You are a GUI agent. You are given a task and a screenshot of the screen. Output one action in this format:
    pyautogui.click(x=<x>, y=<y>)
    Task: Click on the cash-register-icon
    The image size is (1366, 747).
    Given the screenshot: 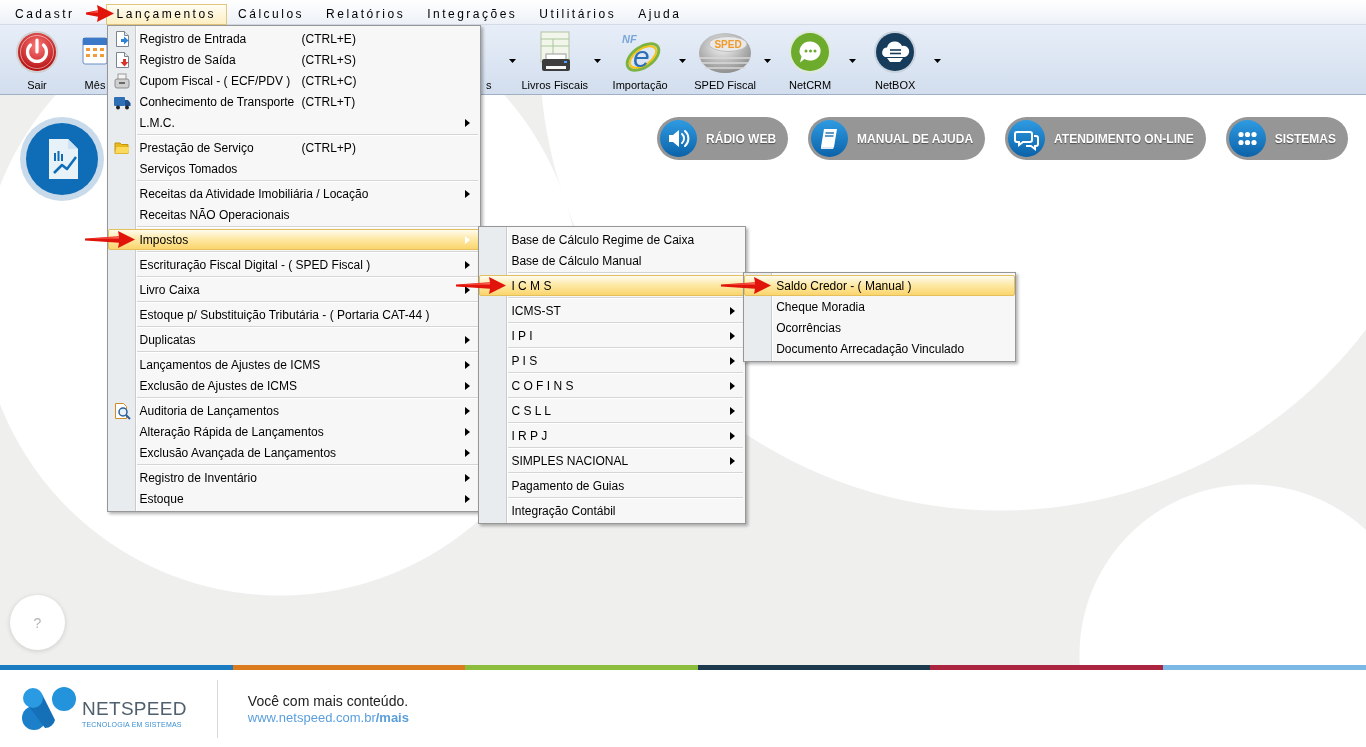 What is the action you would take?
    pyautogui.click(x=121, y=80)
    